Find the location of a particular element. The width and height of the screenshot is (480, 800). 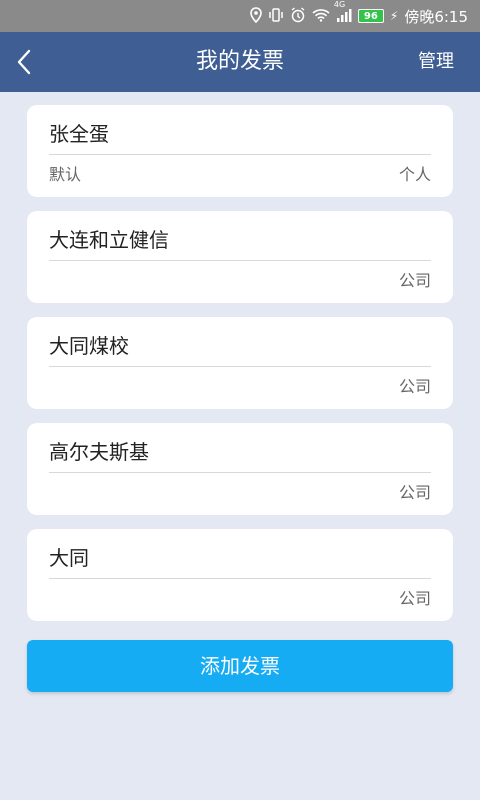

invoice-name: 大连和立健信 is located at coordinates (109, 240).